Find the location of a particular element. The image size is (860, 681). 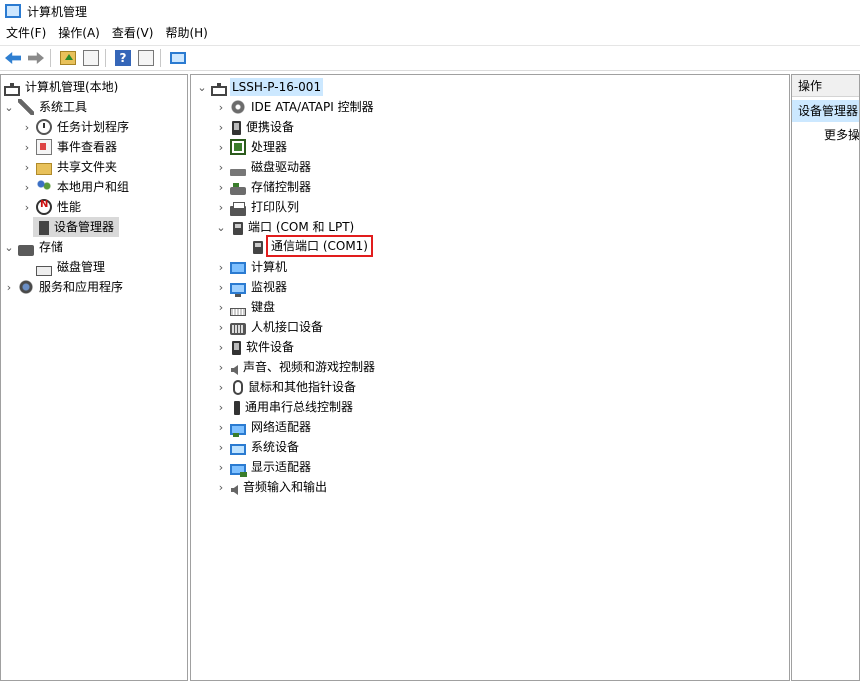

tree-label: 鼠标和其他指针设备 is located at coordinates (302, 387).